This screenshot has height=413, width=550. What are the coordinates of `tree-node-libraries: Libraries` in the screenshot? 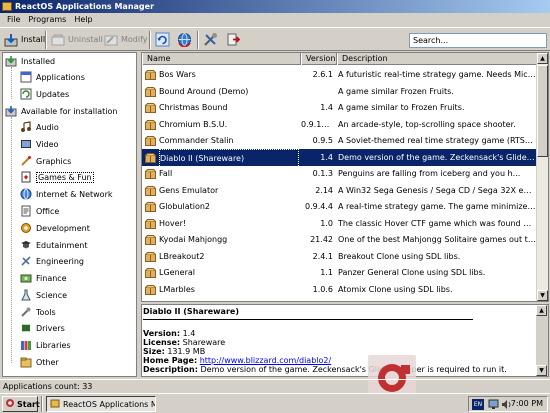 It's located at (45, 345).